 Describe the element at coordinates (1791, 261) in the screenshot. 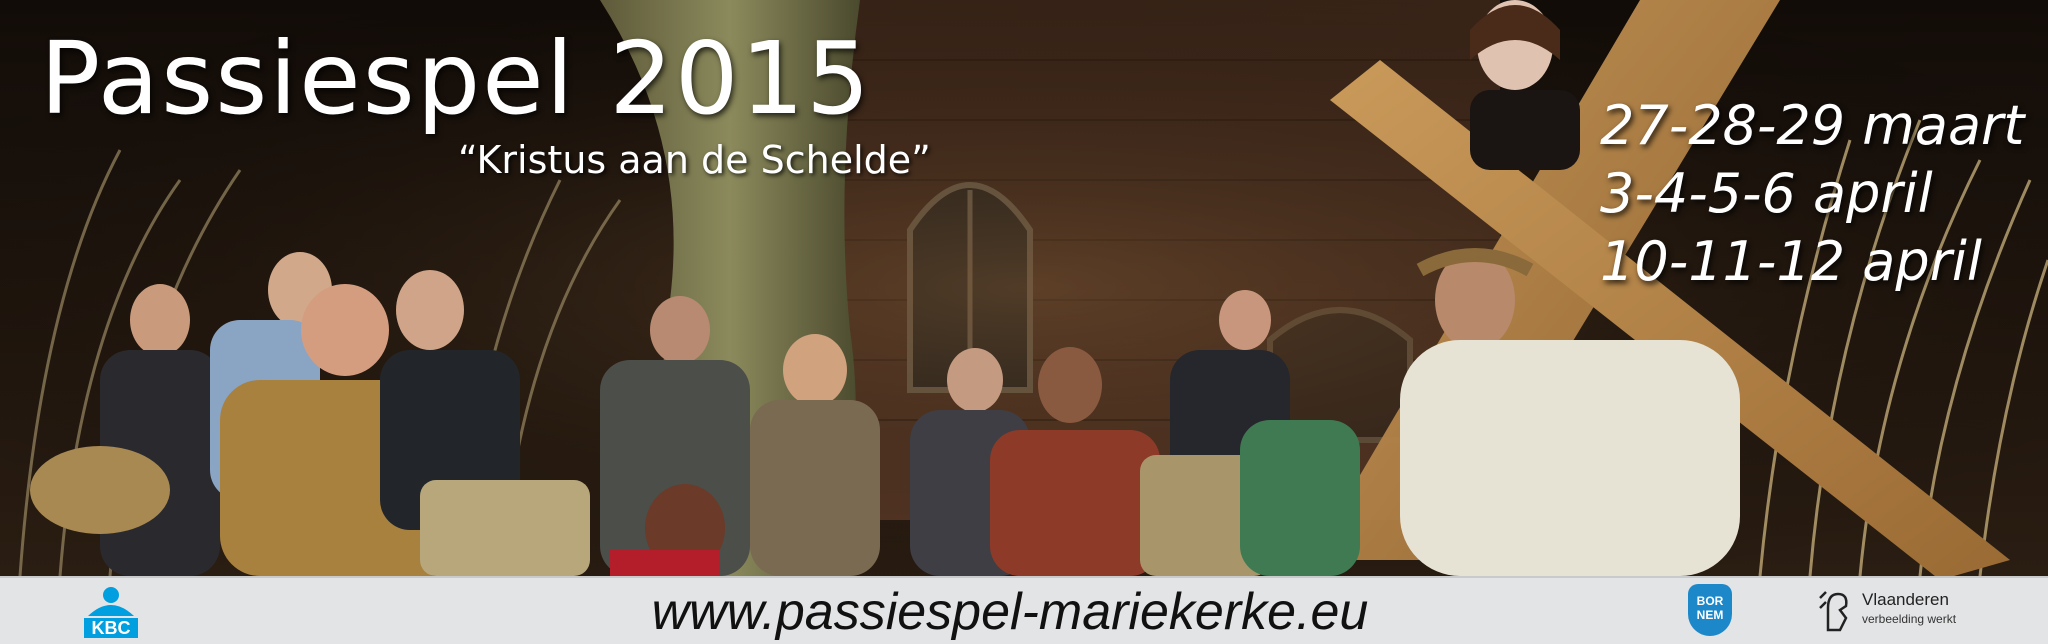

I see `date-line-april-2: 10-11-12 april` at that location.